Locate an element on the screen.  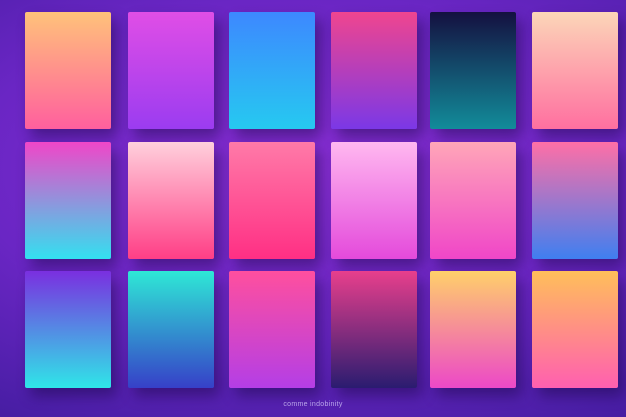
swatch-magenta-cyan is located at coordinates (68, 200).